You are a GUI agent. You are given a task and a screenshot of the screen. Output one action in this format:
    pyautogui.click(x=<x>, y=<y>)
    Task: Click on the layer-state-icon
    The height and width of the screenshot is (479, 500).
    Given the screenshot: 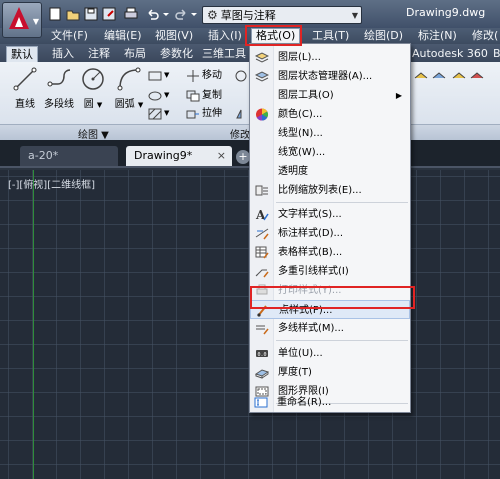 What is the action you would take?
    pyautogui.click(x=262, y=76)
    